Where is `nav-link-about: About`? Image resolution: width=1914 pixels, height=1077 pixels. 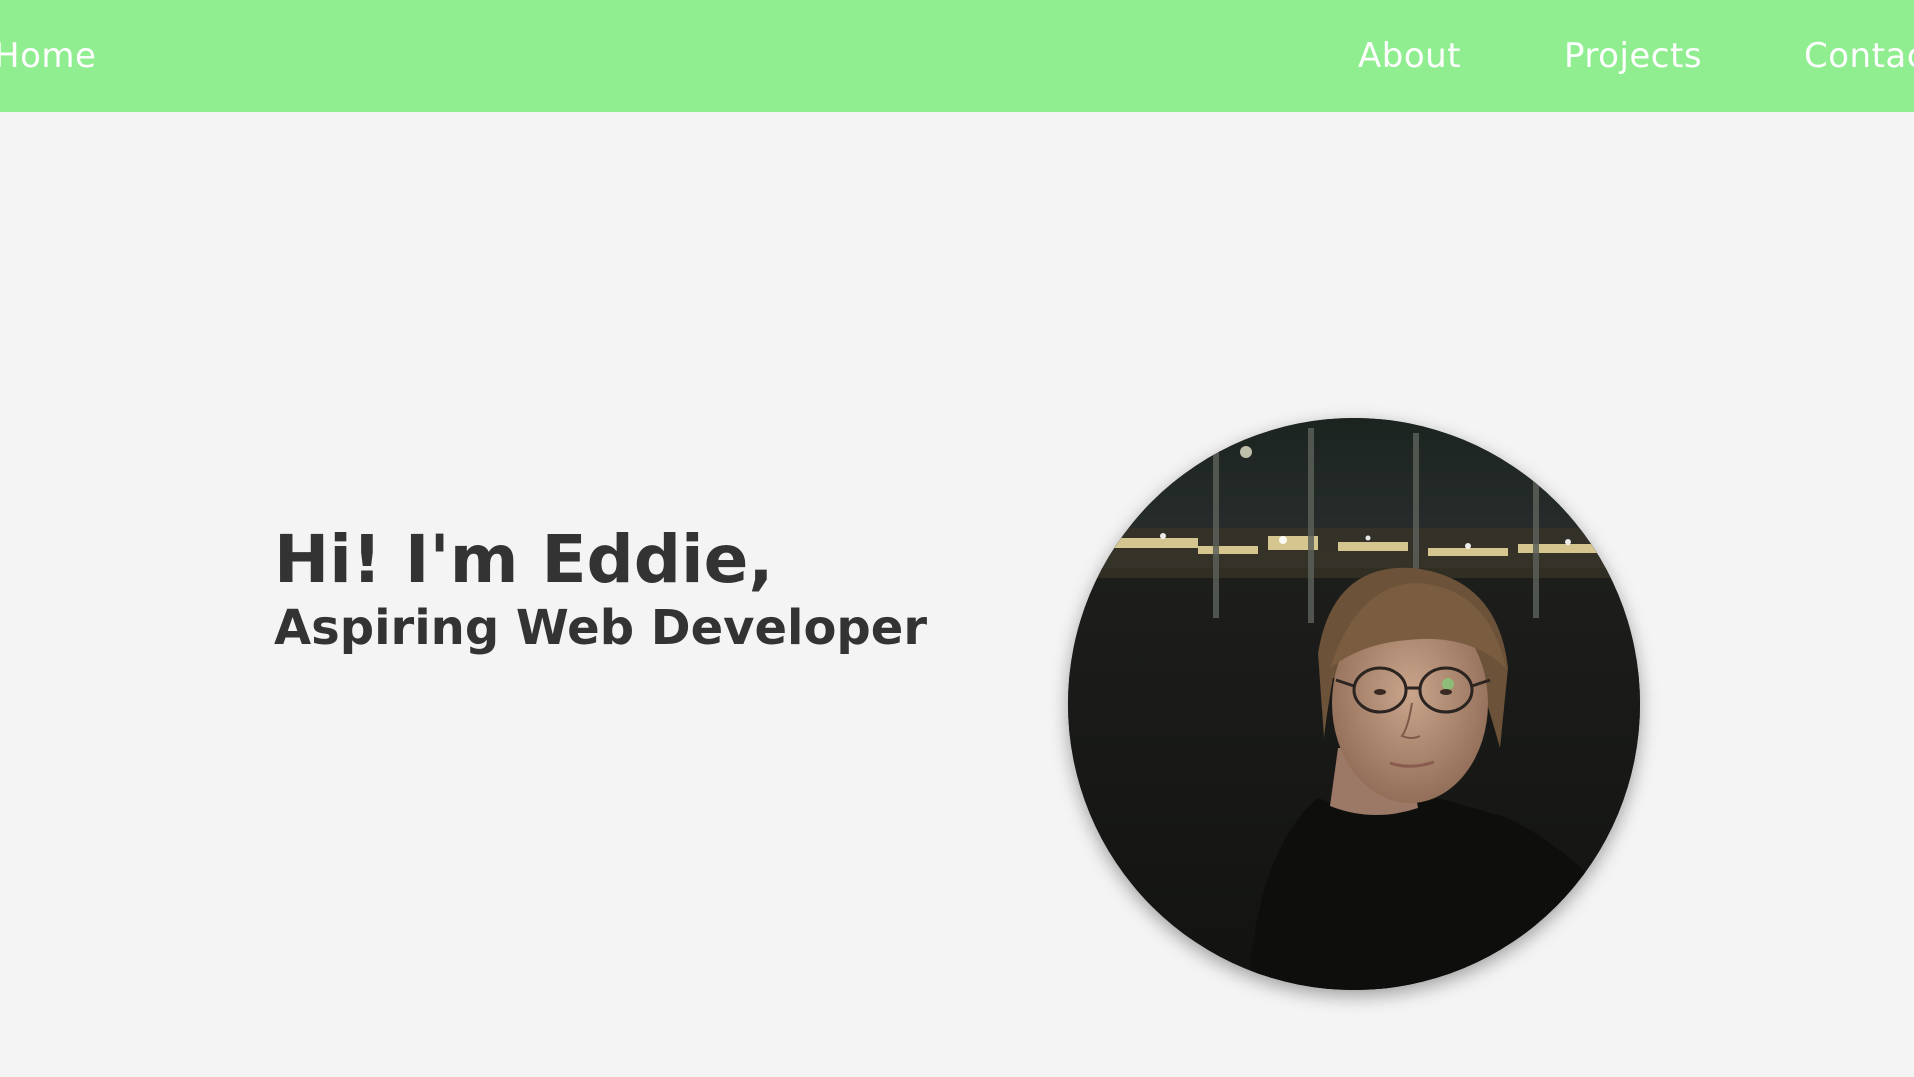 nav-link-about: About is located at coordinates (1409, 56).